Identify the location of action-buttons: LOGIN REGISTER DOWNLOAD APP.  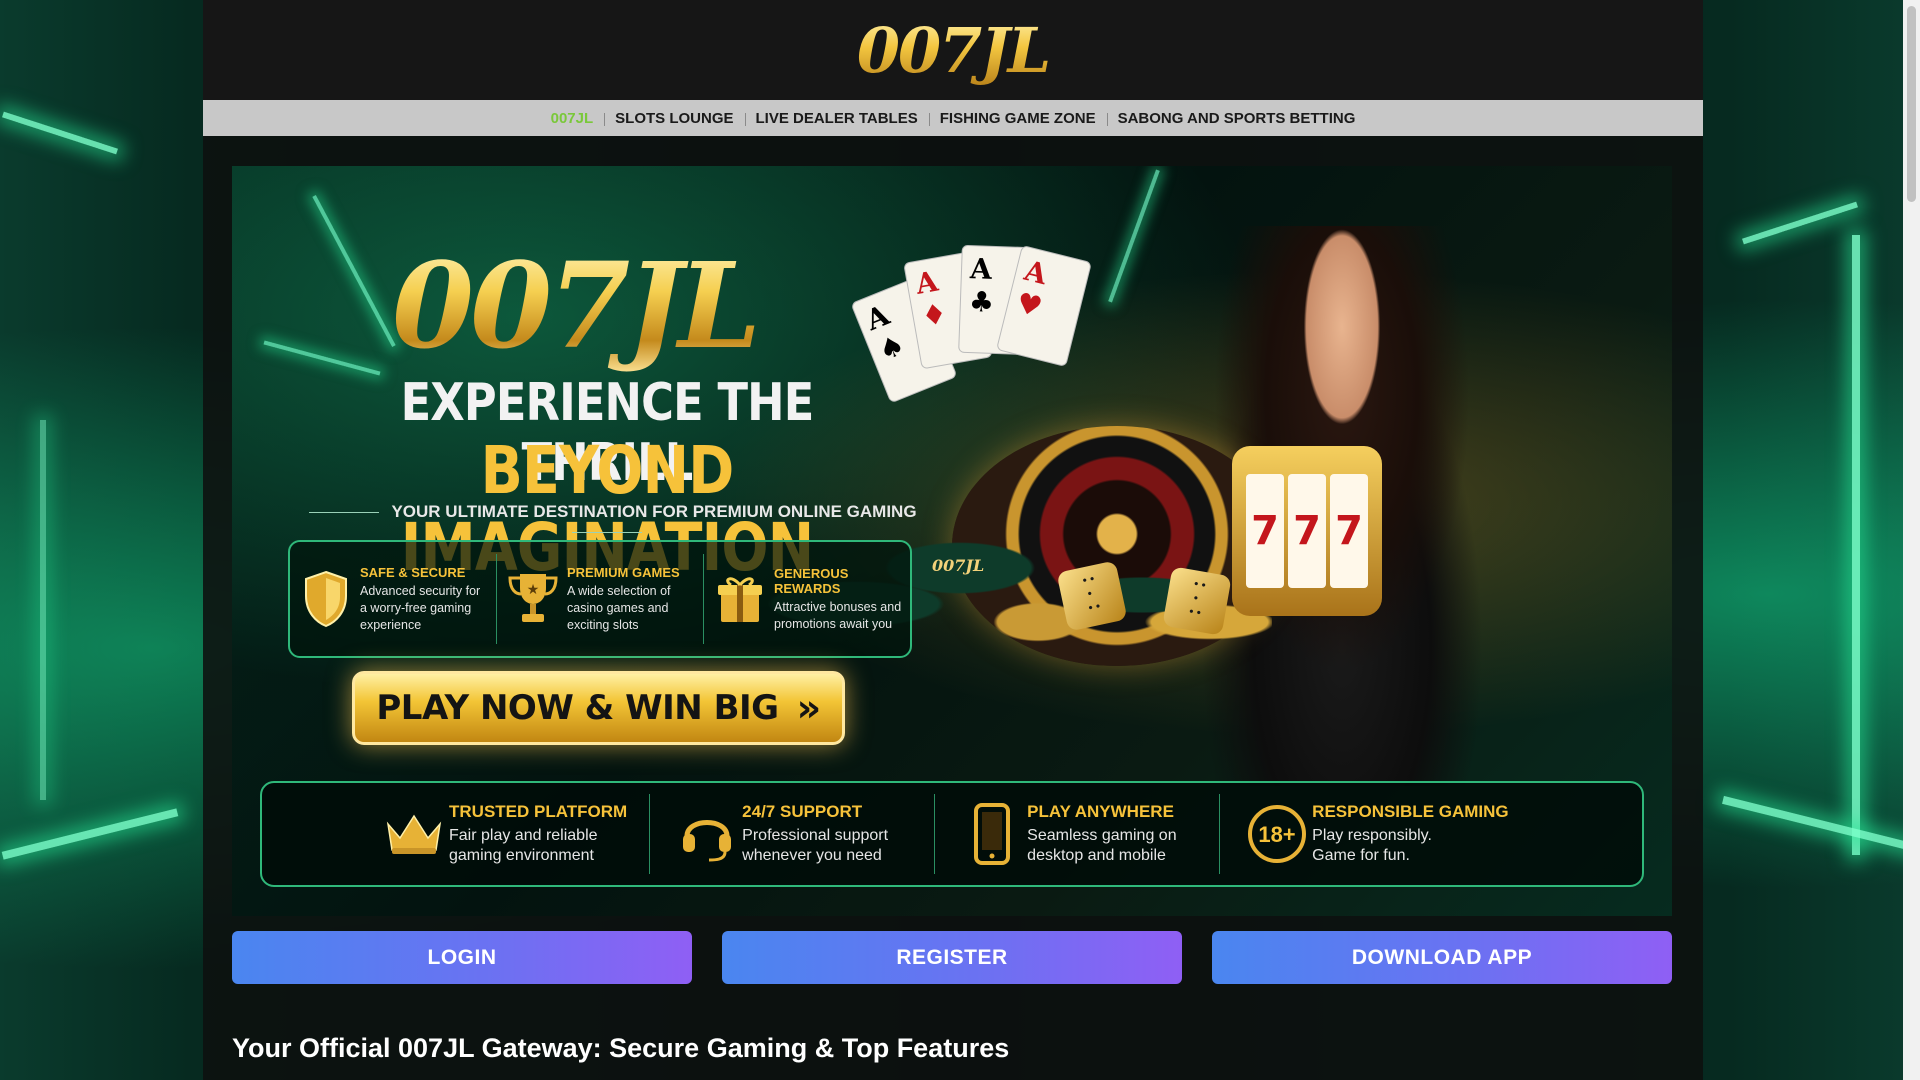
(952, 957).